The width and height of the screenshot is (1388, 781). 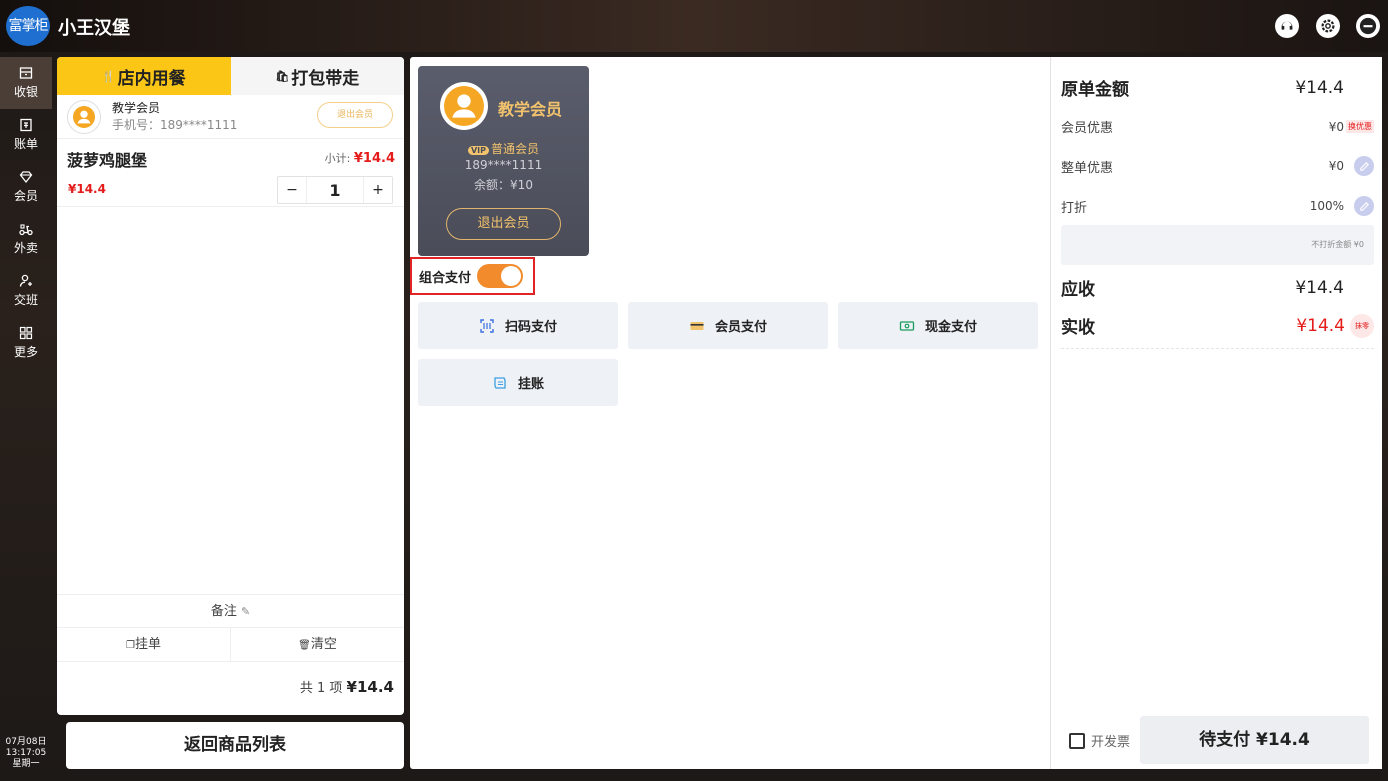 I want to click on swap-discount-tag: 换优惠, so click(x=1360, y=126).